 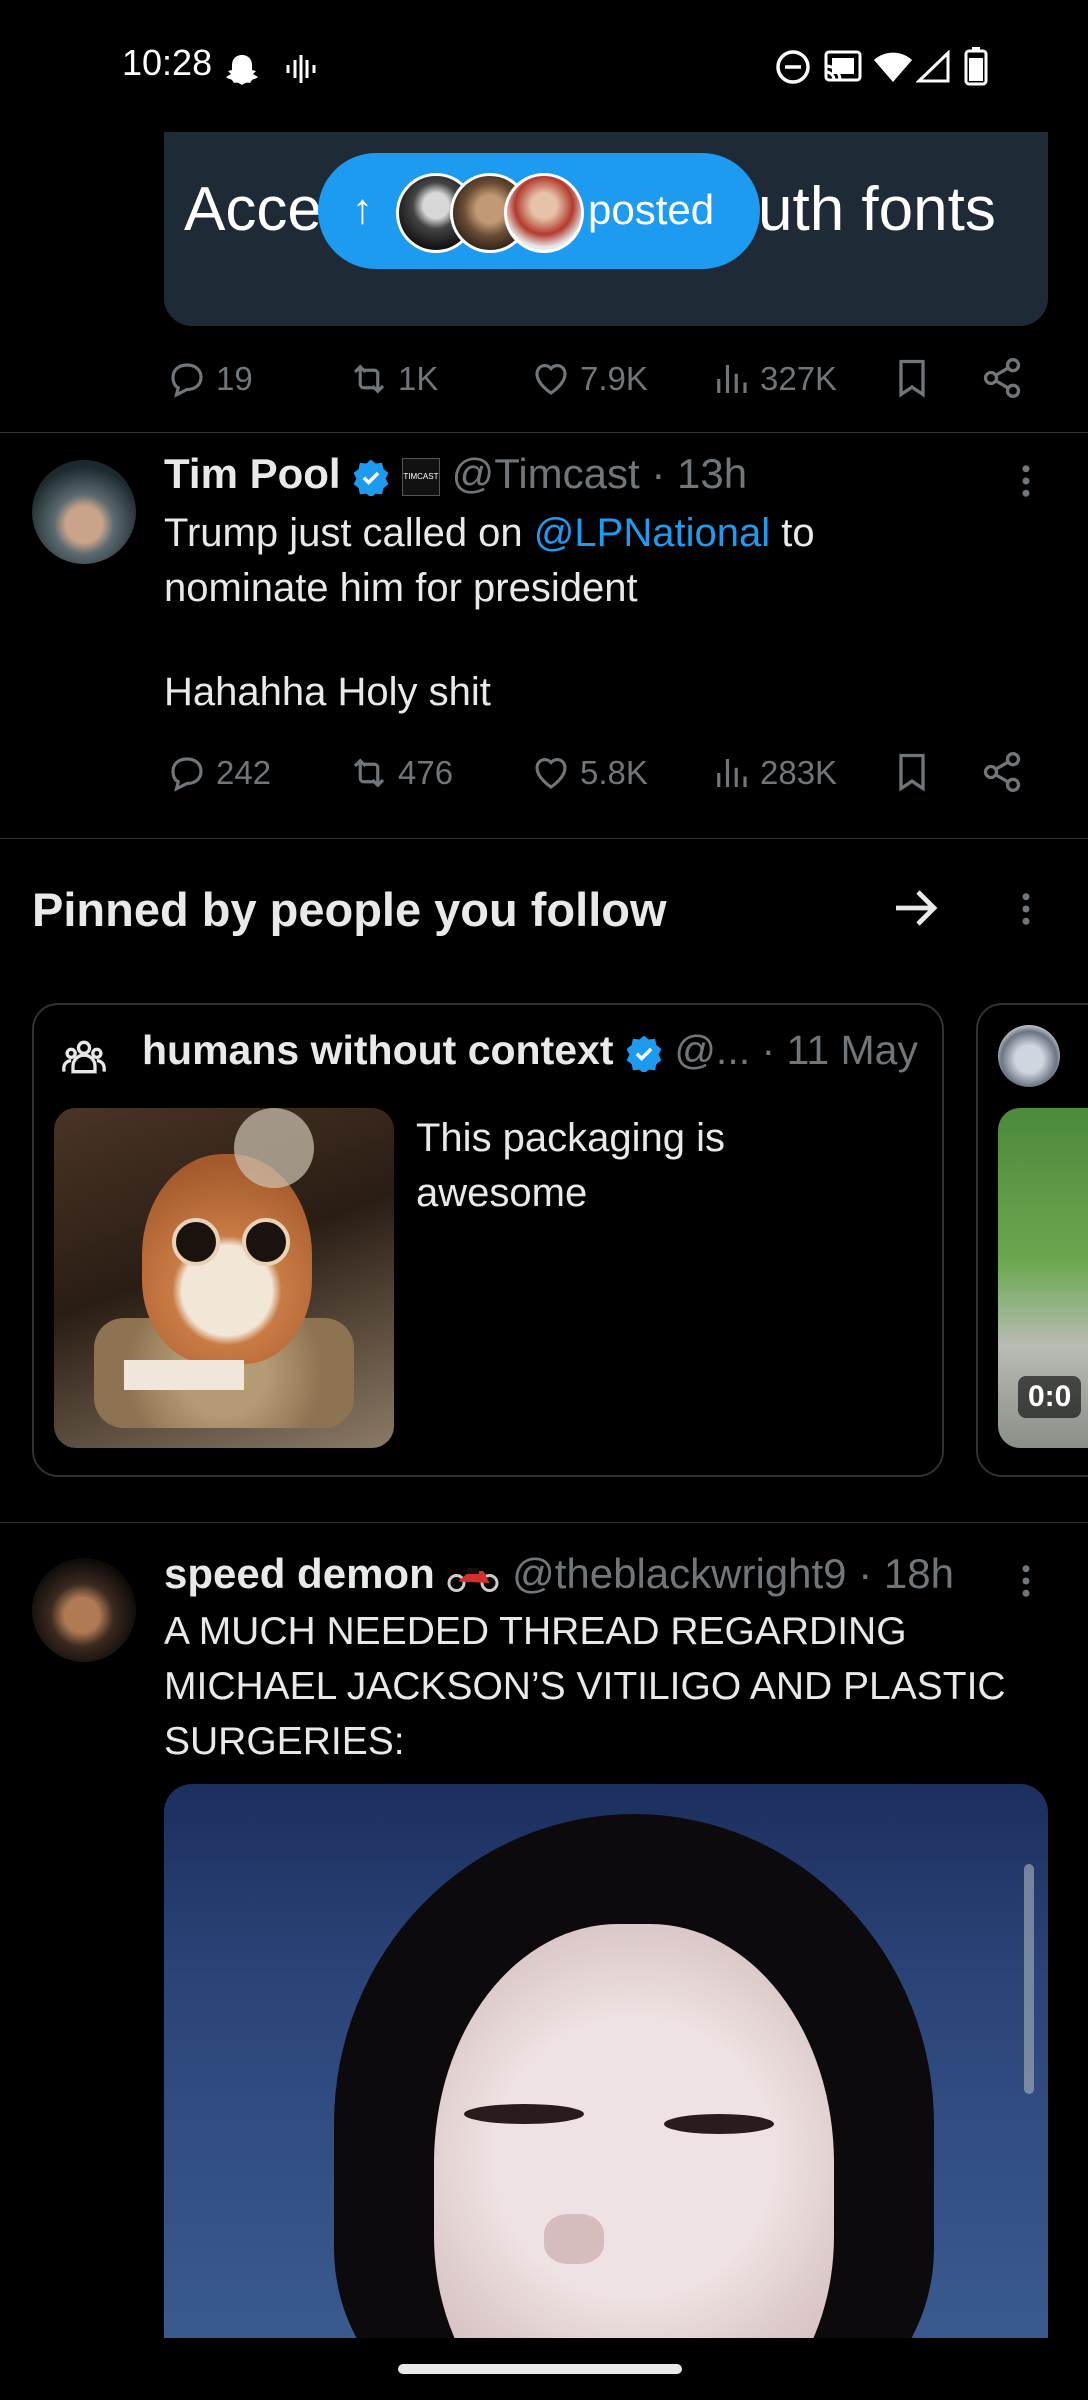 I want to click on video-duration: 0:0, so click(x=1050, y=1397).